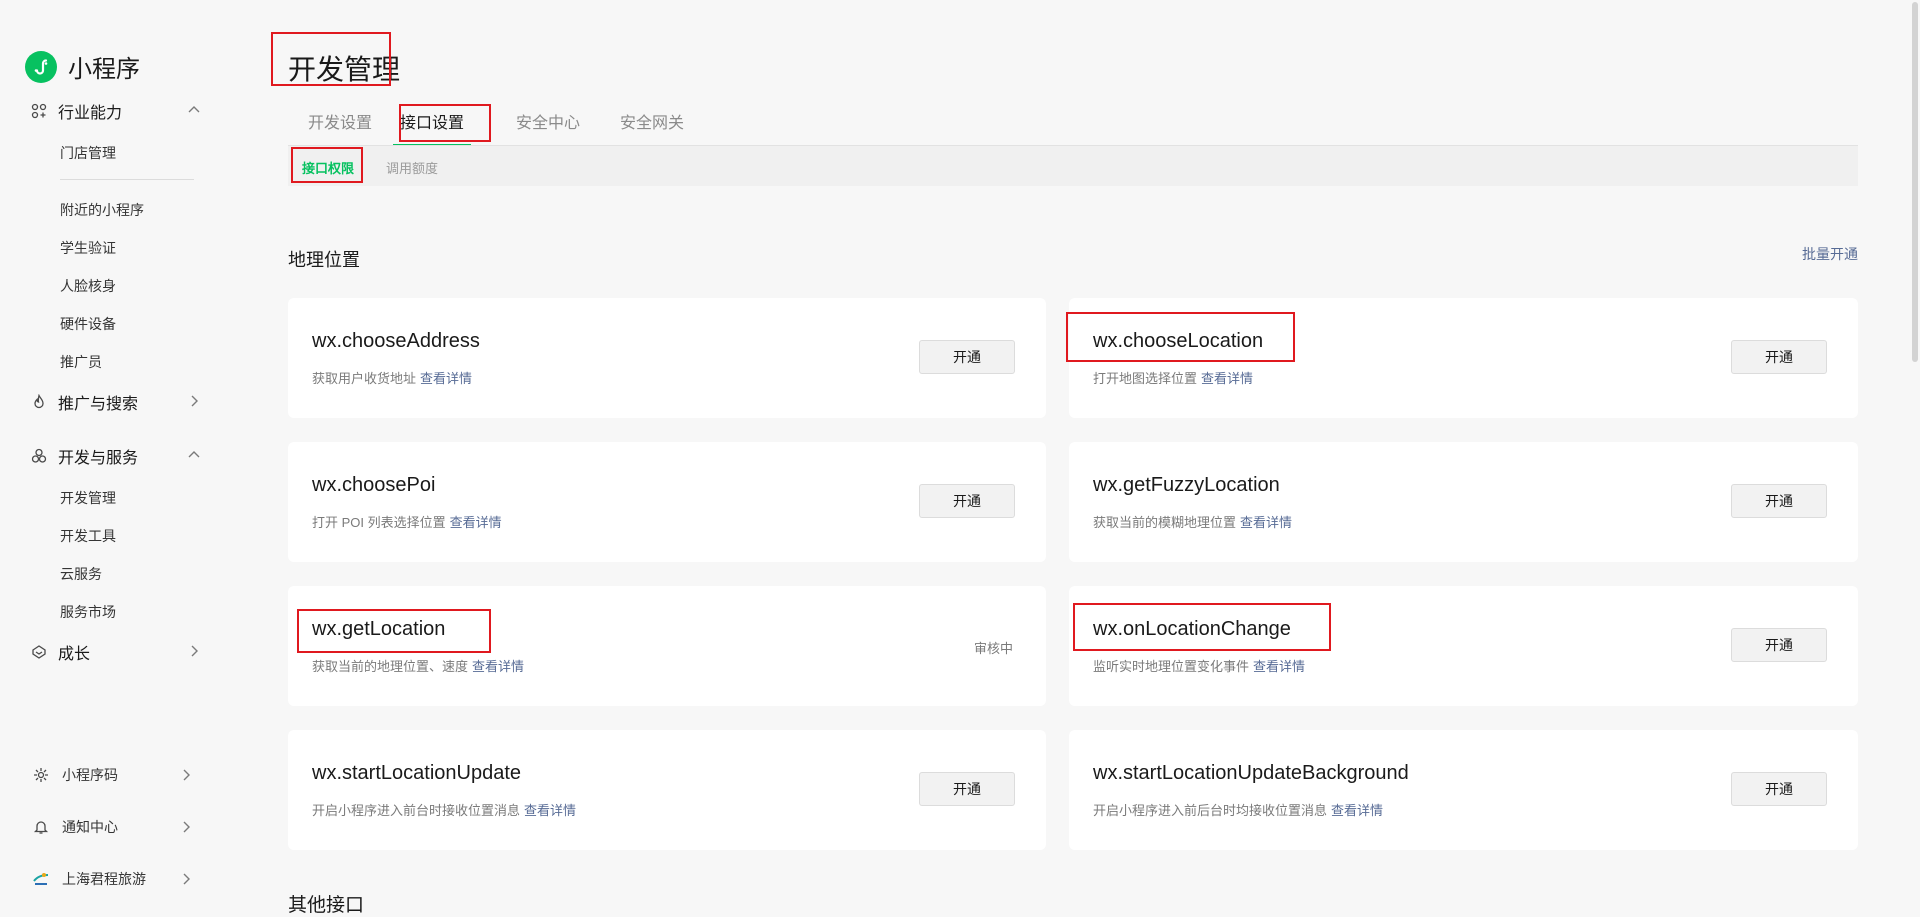 Image resolution: width=1920 pixels, height=917 pixels. I want to click on api-card: wx.choosePoi 打开 POI 列表选择位置 查看详情 开通, so click(667, 502).